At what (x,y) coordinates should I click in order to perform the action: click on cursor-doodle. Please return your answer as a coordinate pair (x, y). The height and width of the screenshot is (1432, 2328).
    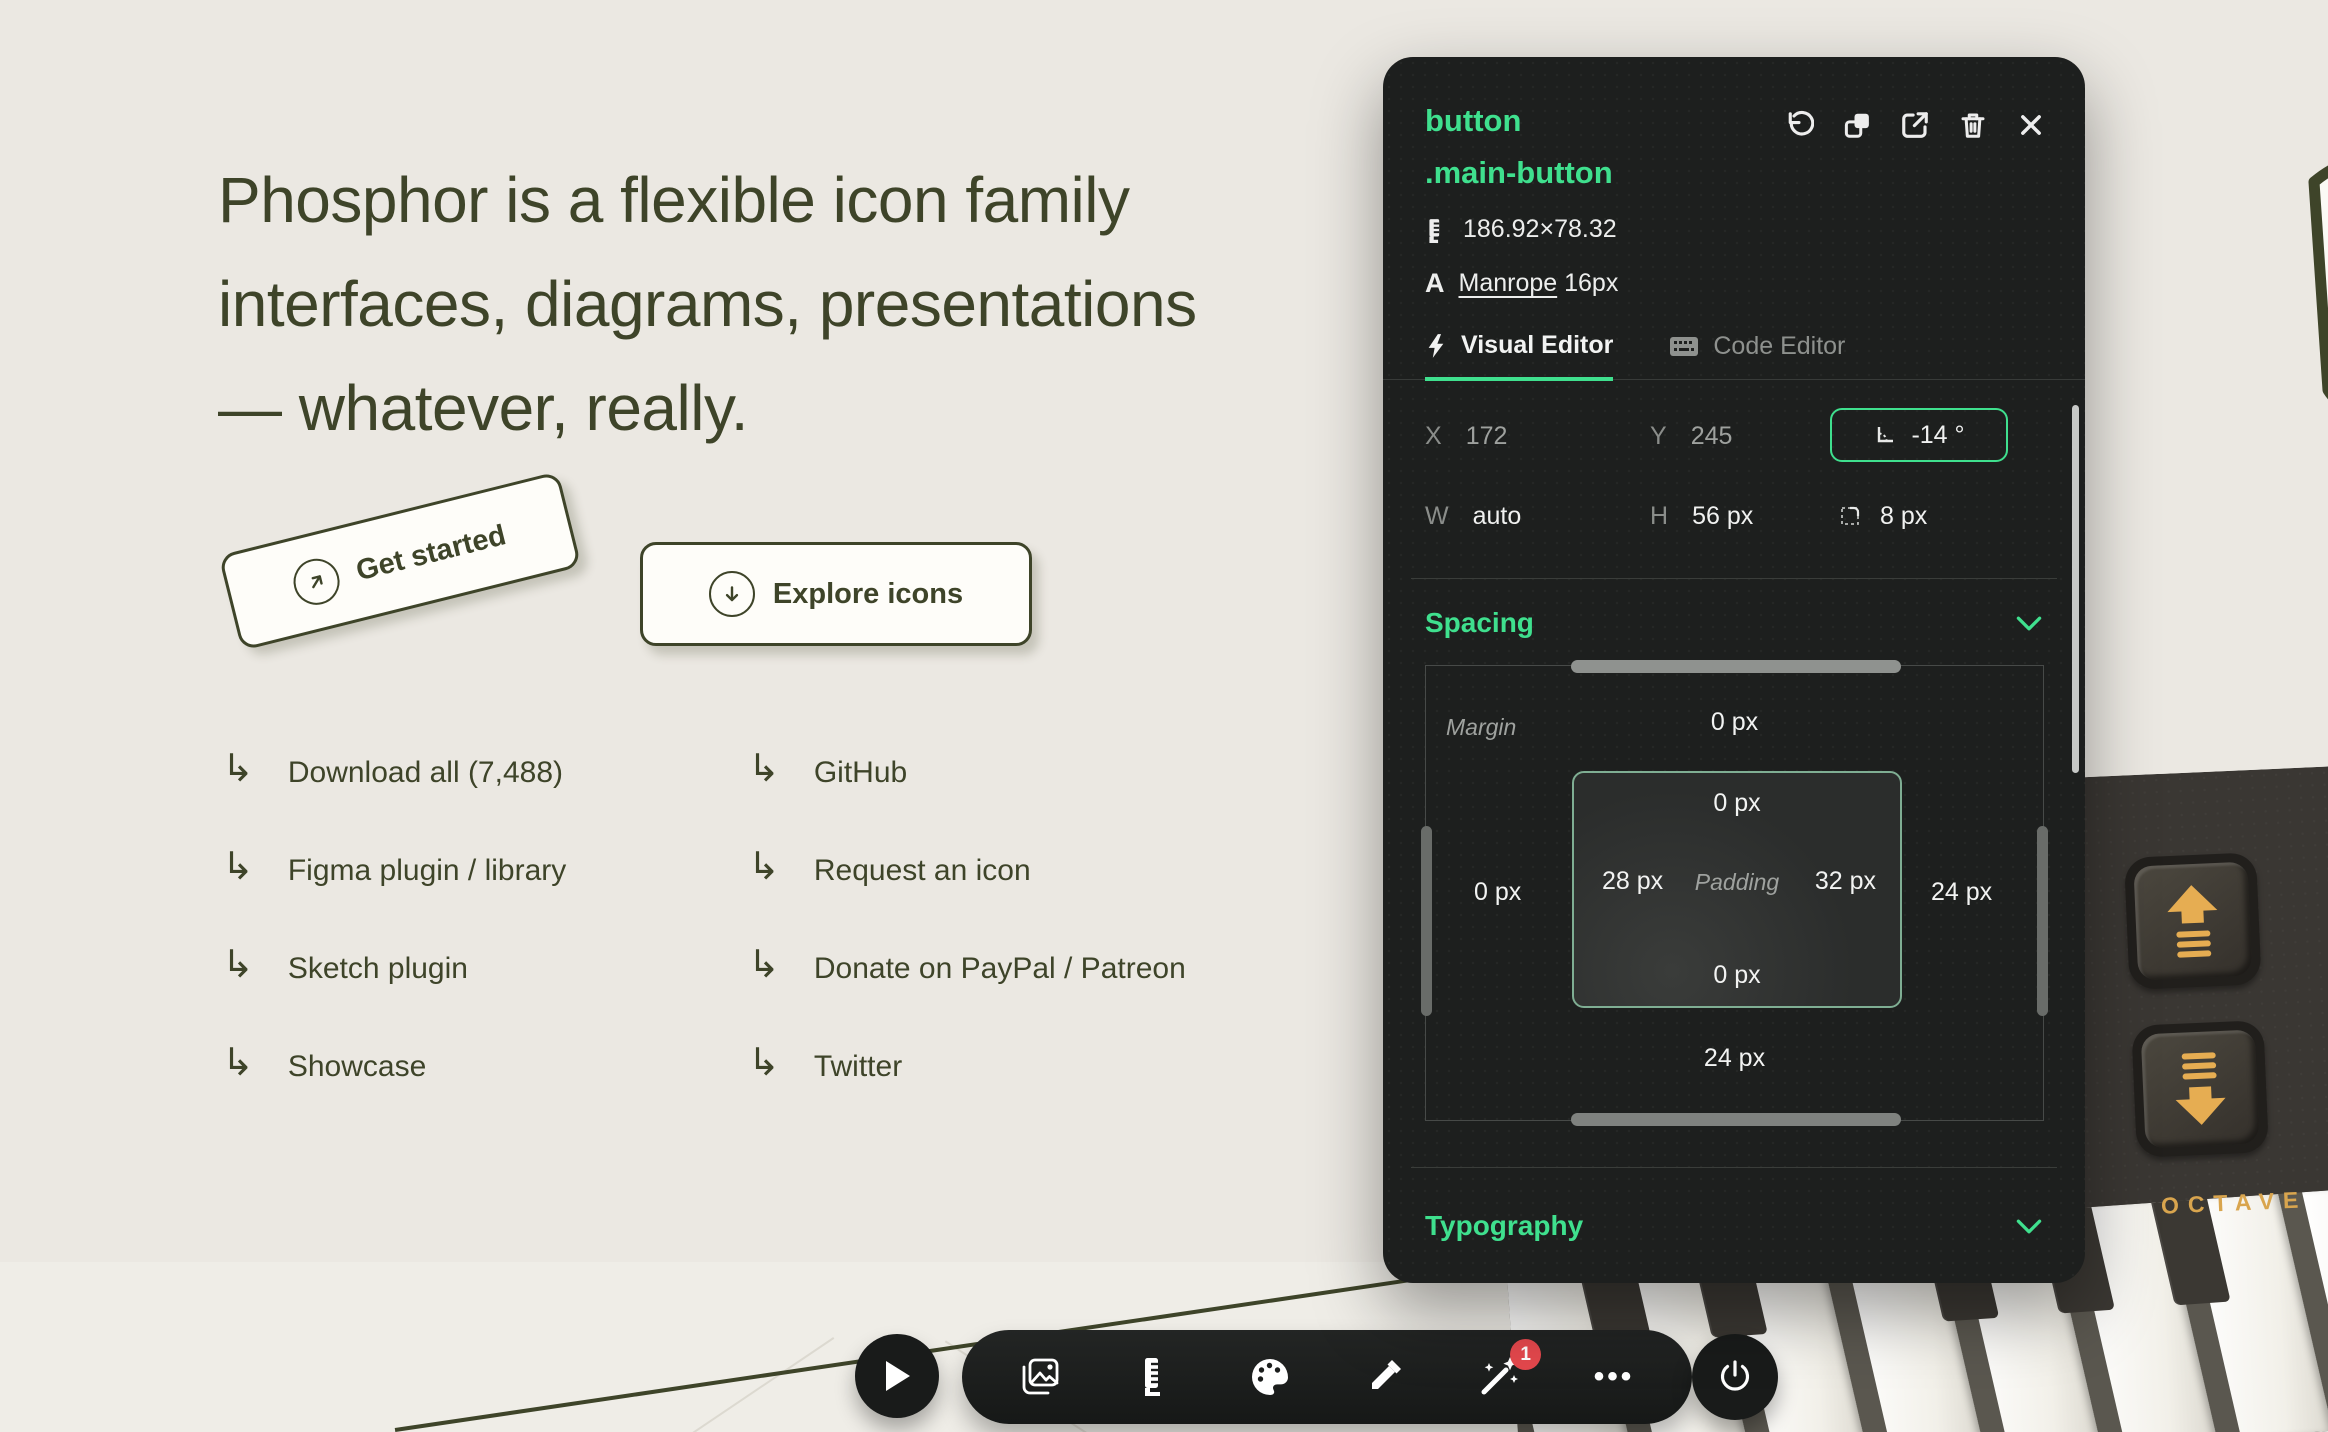
    Looking at the image, I should click on (2318, 282).